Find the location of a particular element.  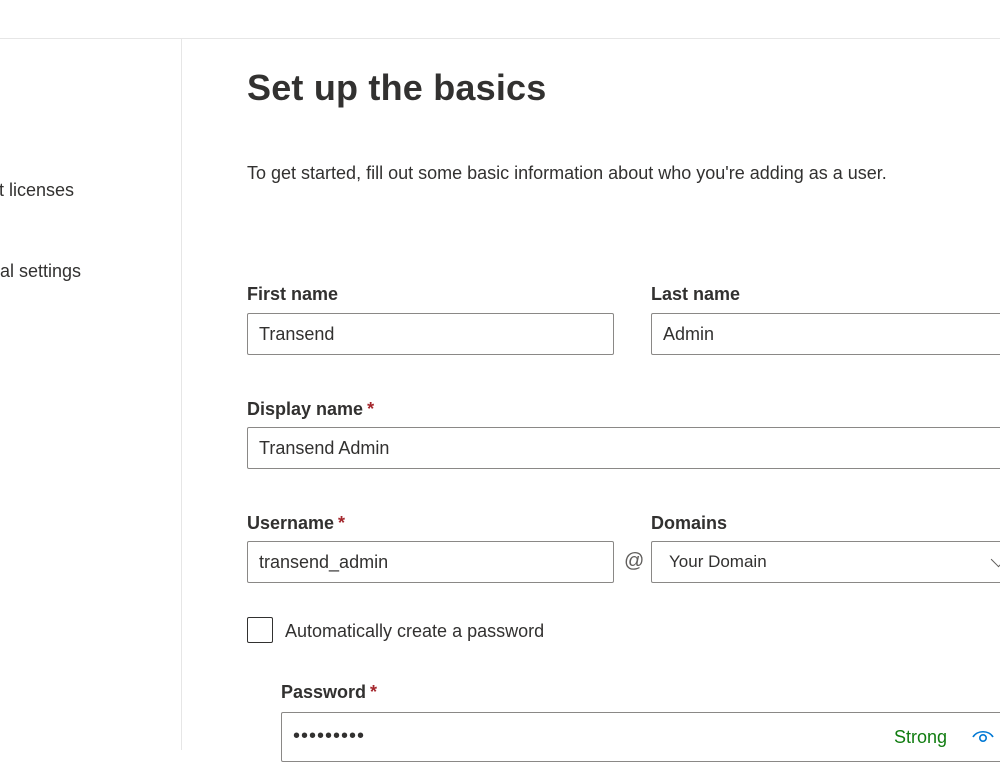

last-name-label-text: Last name is located at coordinates (696, 294).